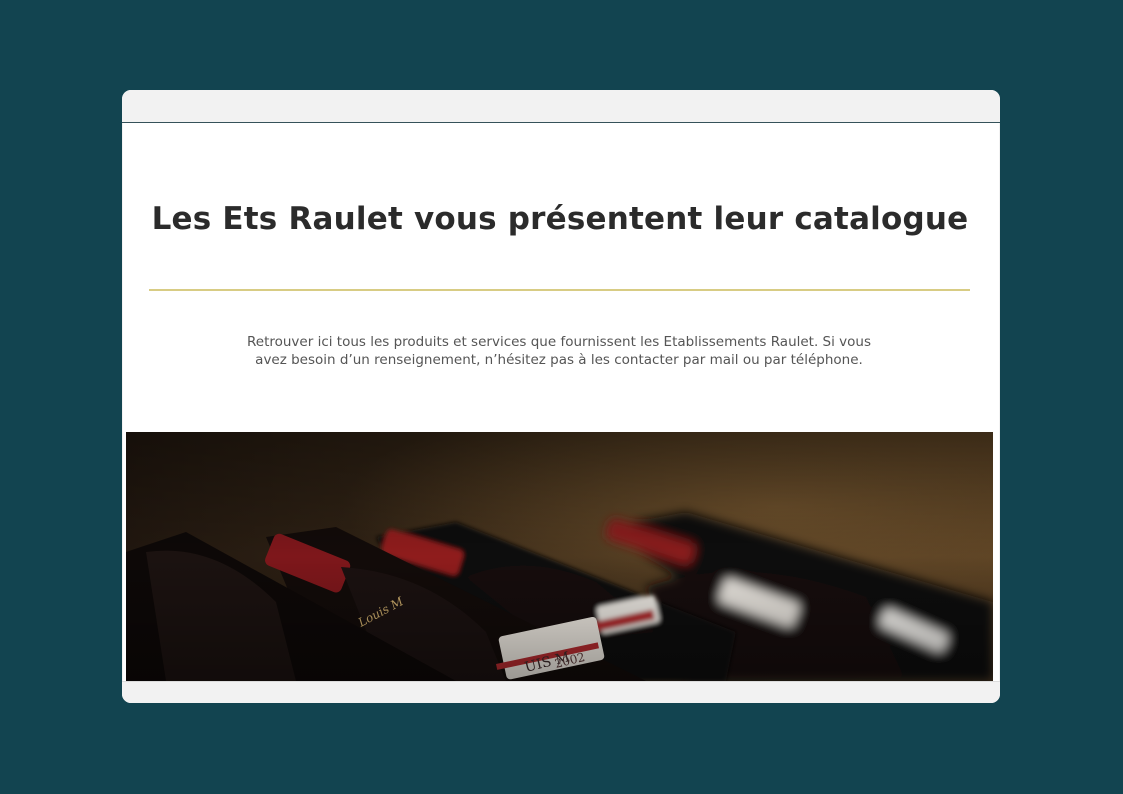 Image resolution: width=1123 pixels, height=794 pixels. Describe the element at coordinates (561, 692) in the screenshot. I see `window-bottom-bar` at that location.